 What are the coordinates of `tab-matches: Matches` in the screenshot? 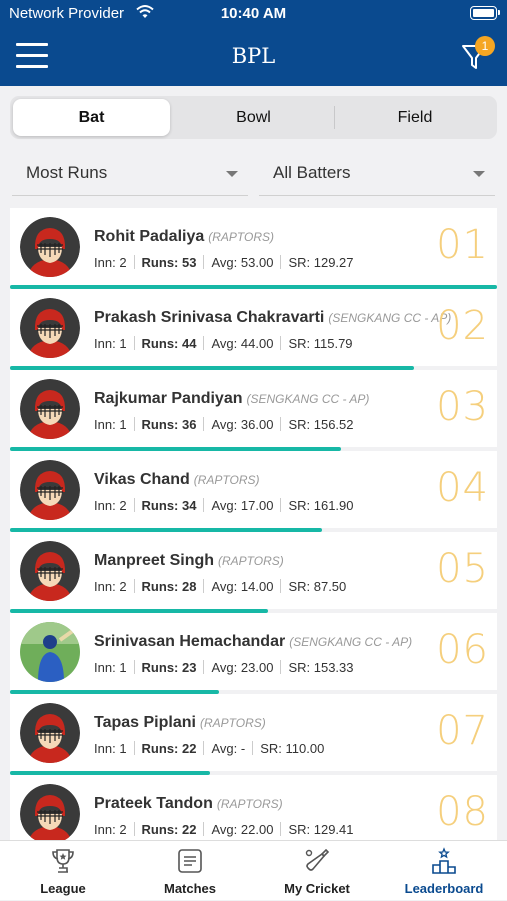 It's located at (190, 871).